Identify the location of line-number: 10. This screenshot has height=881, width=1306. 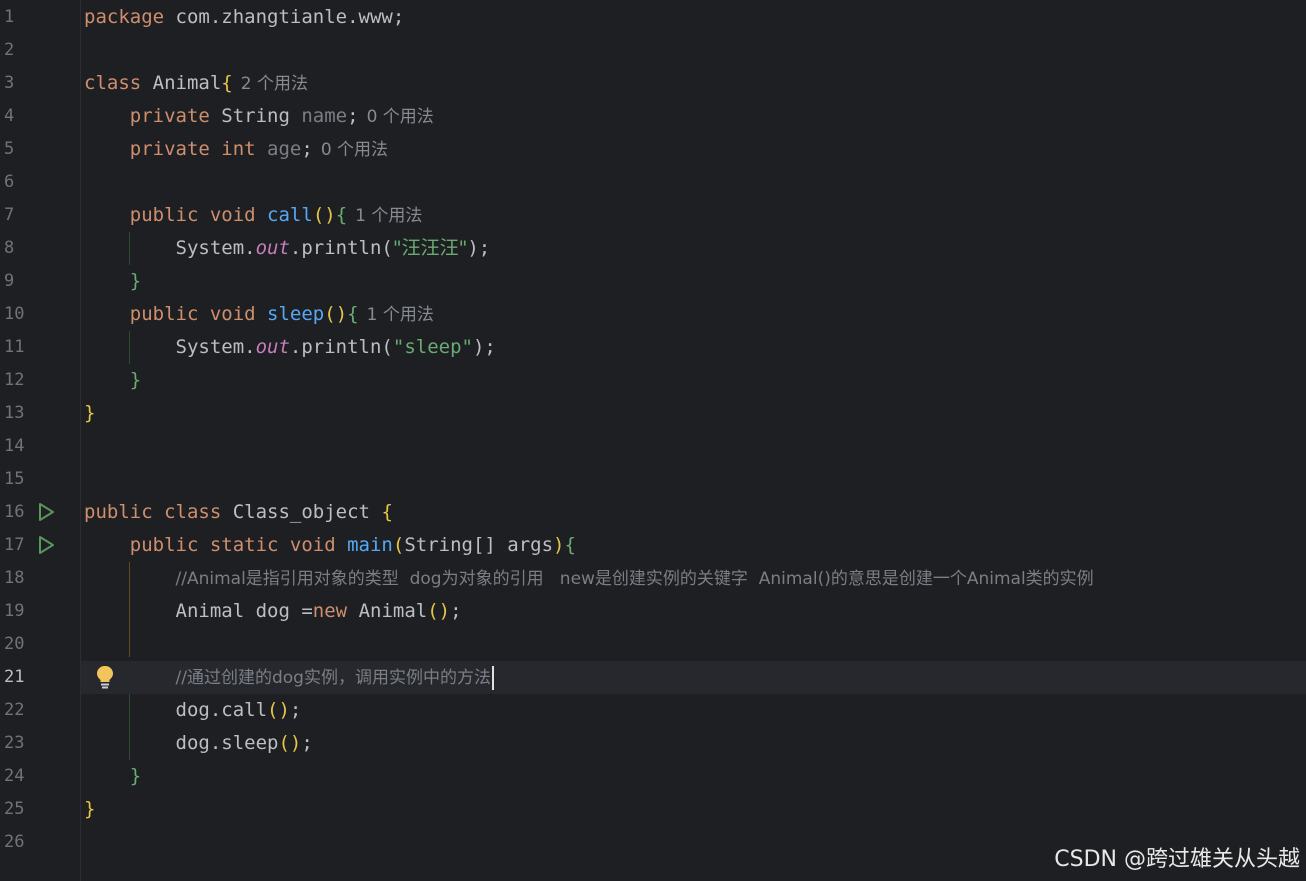
(14, 314).